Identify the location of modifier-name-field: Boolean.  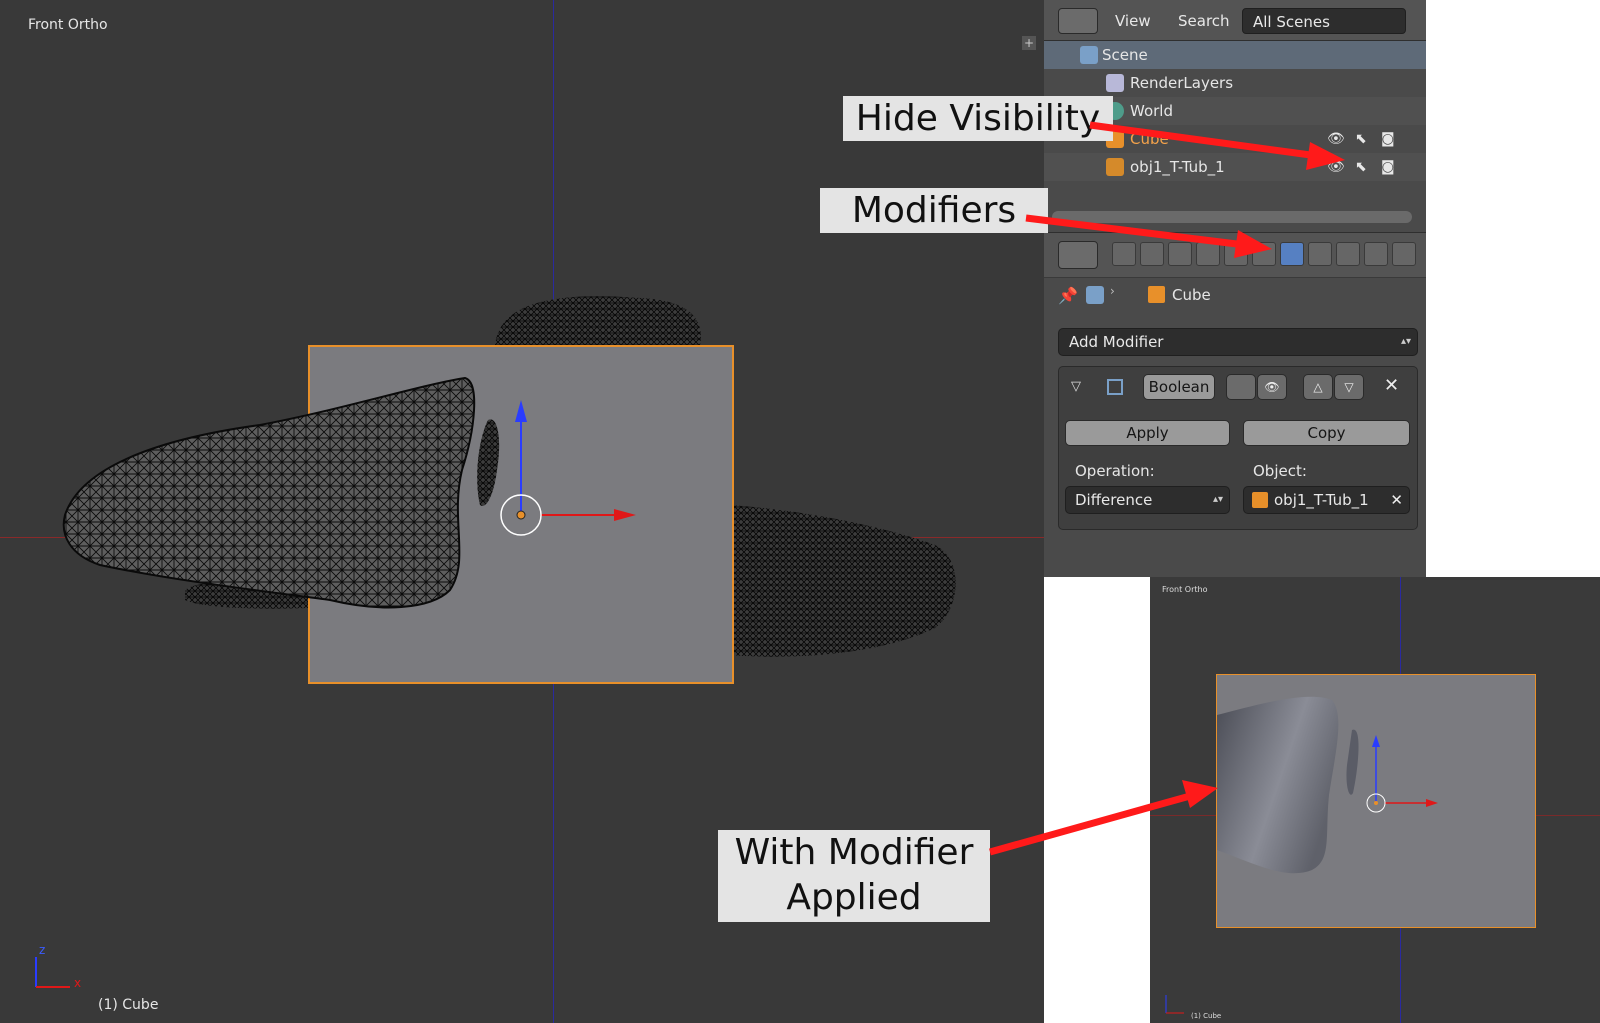
(1179, 387).